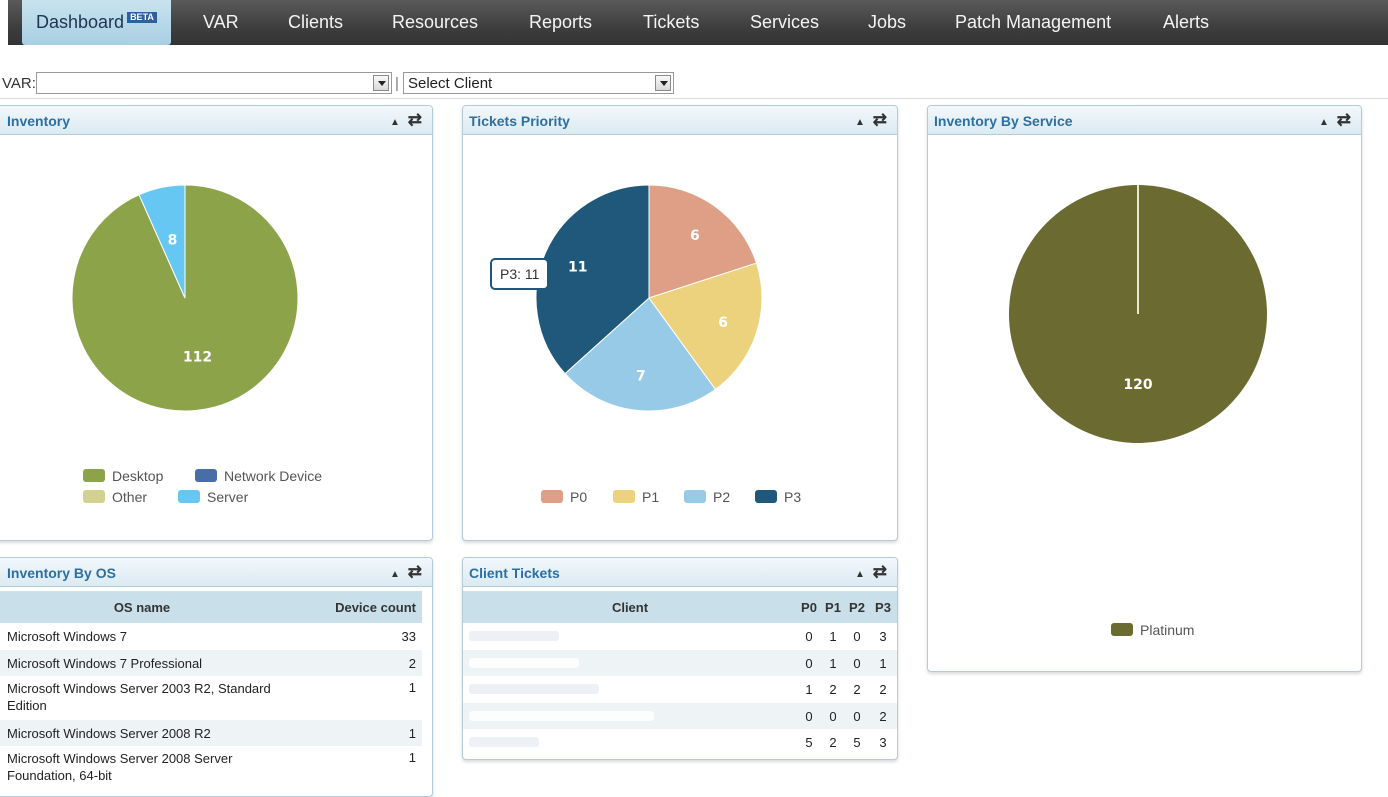  I want to click on legend-label: P0, so click(579, 497).